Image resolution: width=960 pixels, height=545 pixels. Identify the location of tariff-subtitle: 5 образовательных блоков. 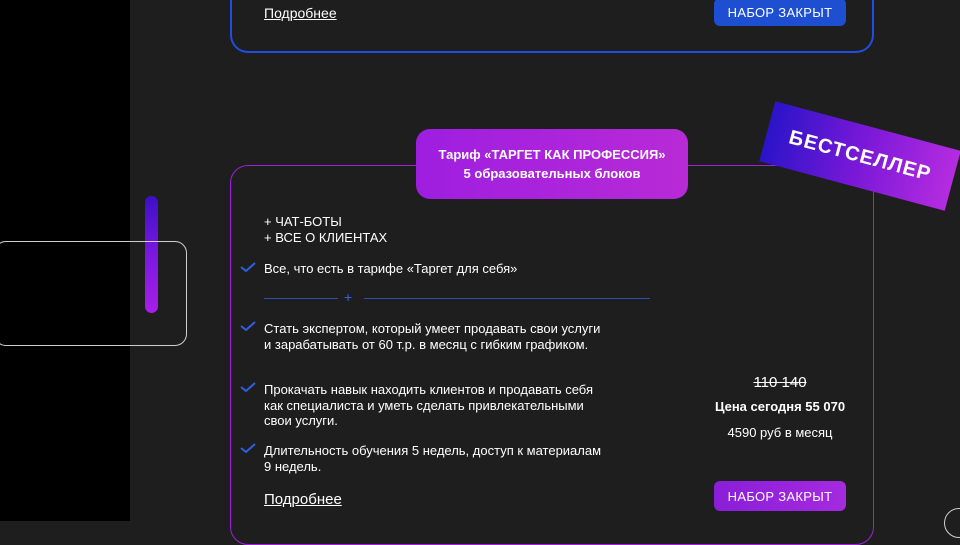
(552, 173).